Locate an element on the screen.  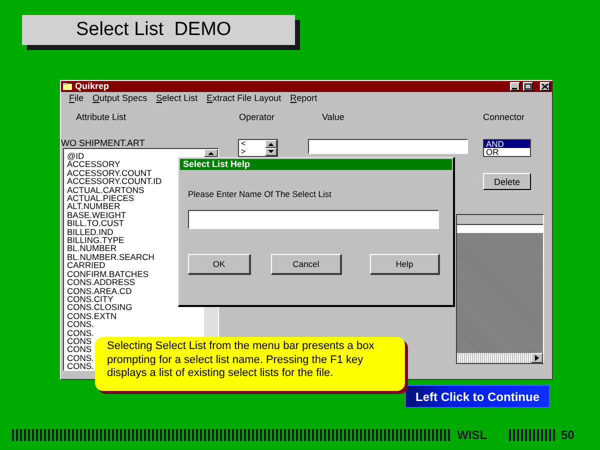
delete-button: Delete is located at coordinates (507, 181).